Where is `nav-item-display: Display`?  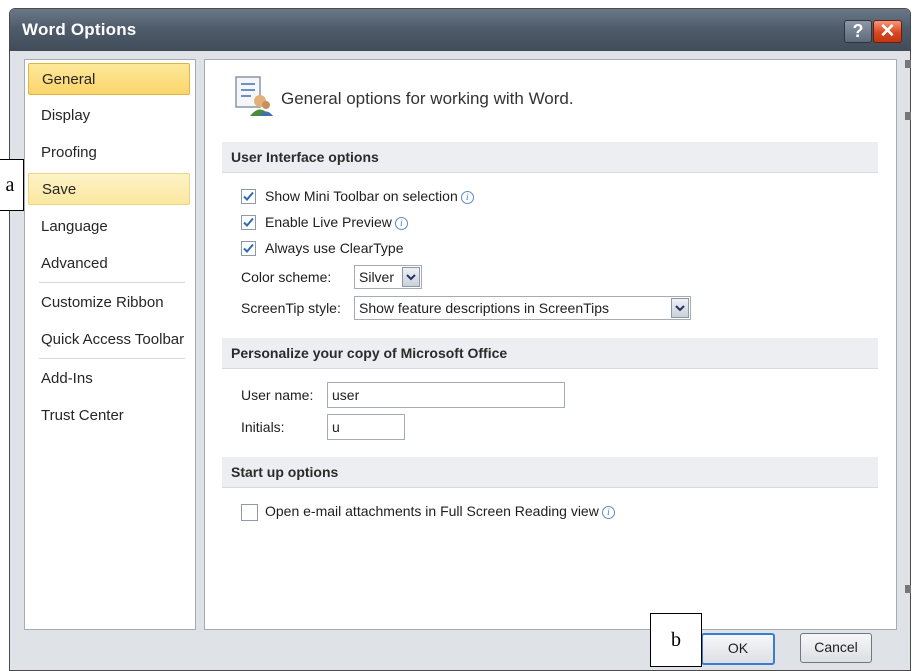
nav-item-display: Display is located at coordinates (109, 116).